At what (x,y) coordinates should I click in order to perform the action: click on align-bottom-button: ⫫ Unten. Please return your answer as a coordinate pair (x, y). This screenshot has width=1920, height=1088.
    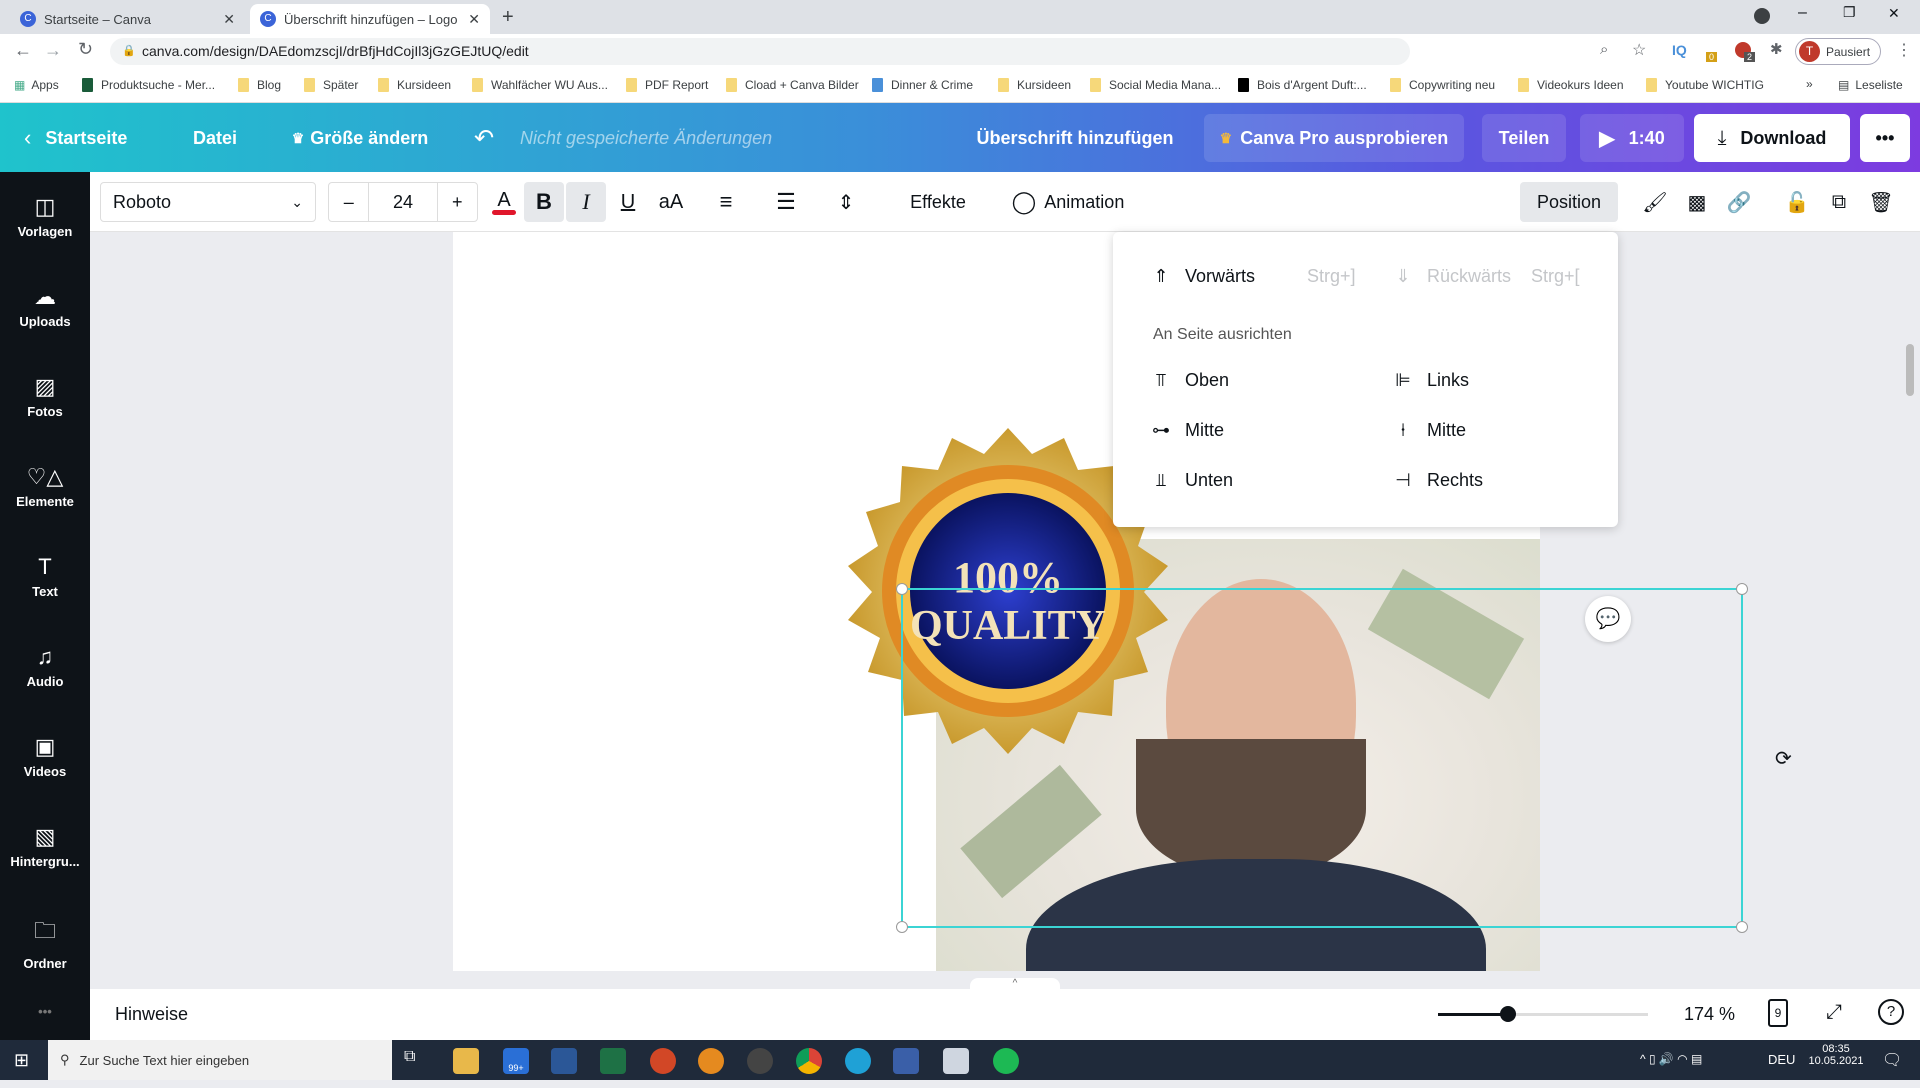
    Looking at the image, I should click on (1191, 480).